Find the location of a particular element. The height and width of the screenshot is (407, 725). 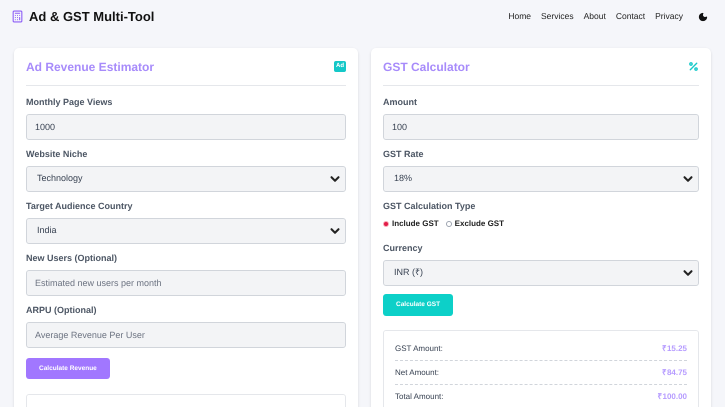

result-value: ₹15.25 is located at coordinates (674, 348).